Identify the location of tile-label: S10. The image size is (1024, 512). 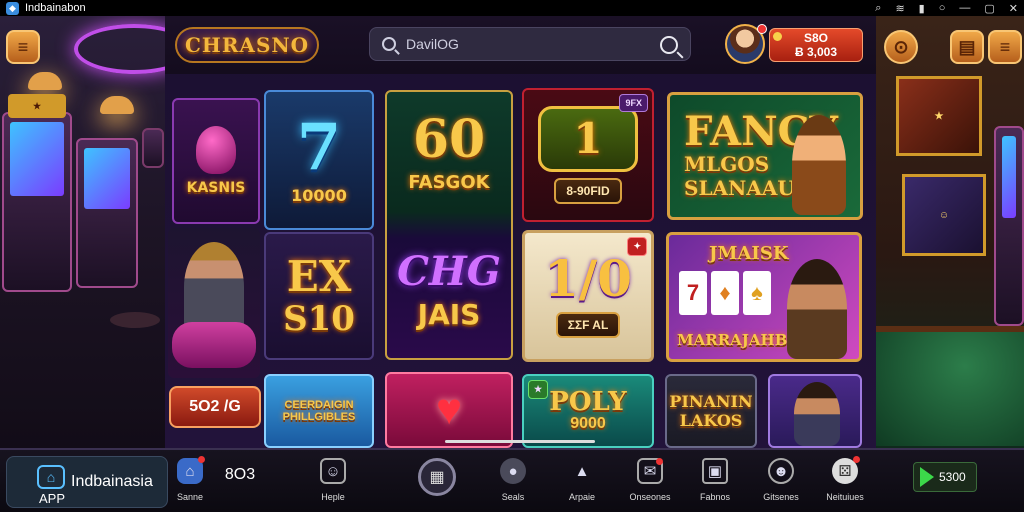
(319, 319).